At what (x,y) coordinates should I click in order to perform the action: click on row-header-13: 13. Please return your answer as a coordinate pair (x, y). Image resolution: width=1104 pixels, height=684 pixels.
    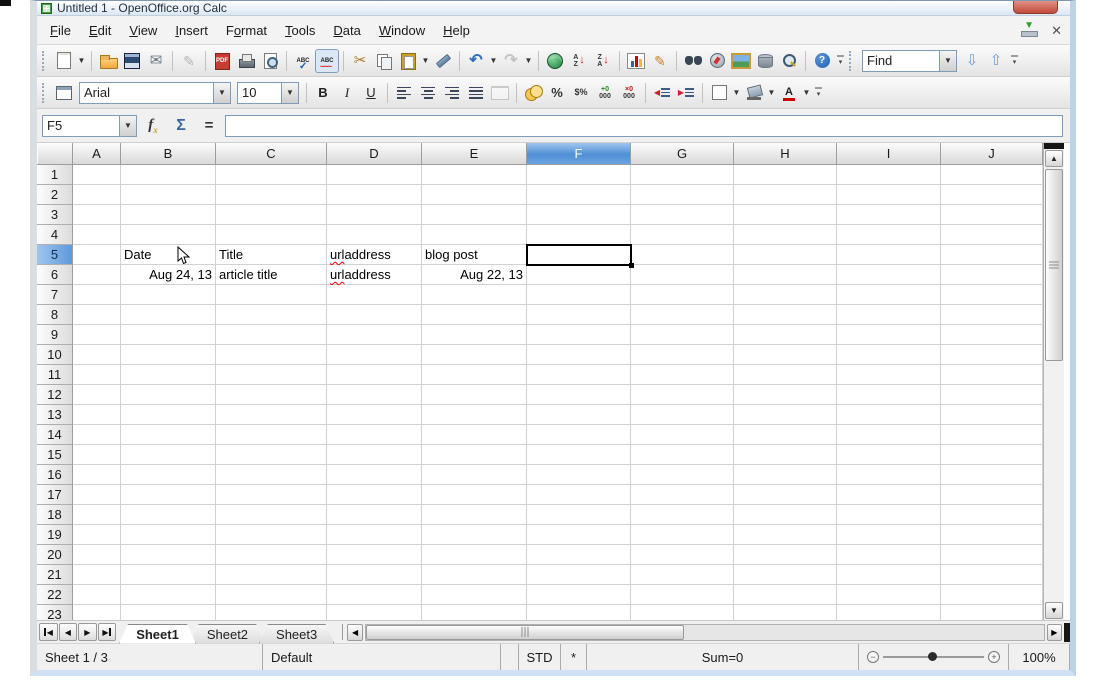
    Looking at the image, I should click on (55, 415).